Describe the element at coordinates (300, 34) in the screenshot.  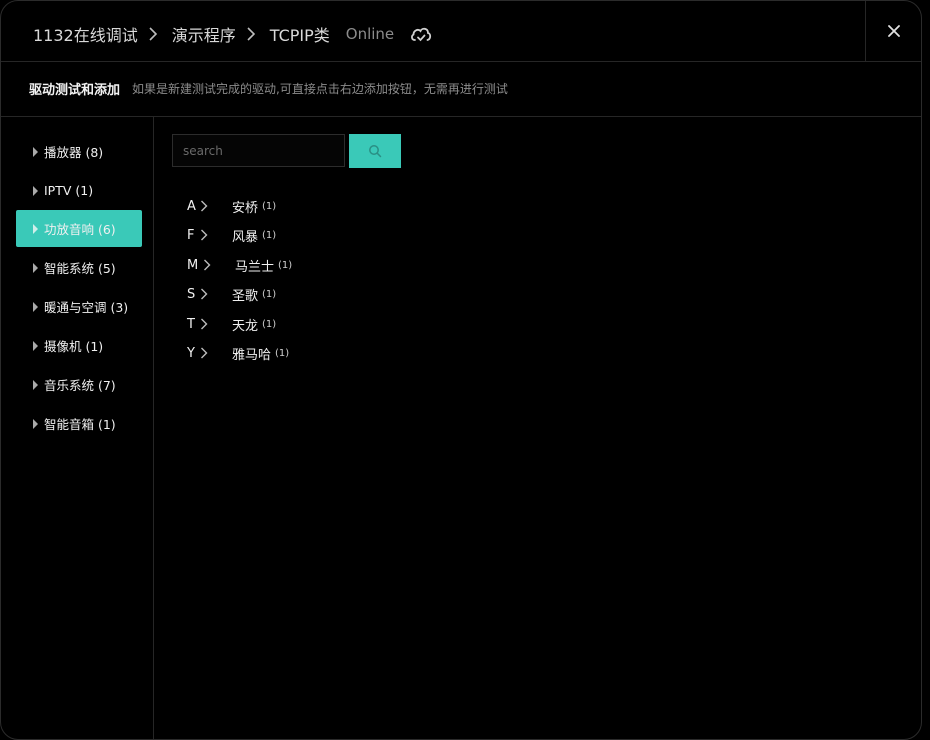
I see `breadcrumb-item-category: TCPIP类` at that location.